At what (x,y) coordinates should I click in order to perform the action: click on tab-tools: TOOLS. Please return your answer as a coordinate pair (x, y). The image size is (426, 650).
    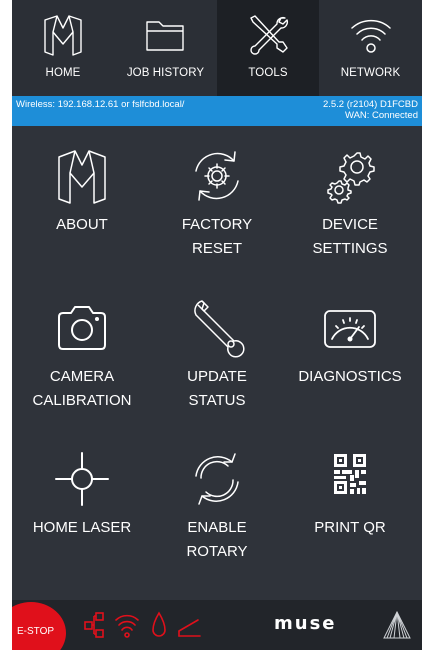
    Looking at the image, I should click on (268, 48).